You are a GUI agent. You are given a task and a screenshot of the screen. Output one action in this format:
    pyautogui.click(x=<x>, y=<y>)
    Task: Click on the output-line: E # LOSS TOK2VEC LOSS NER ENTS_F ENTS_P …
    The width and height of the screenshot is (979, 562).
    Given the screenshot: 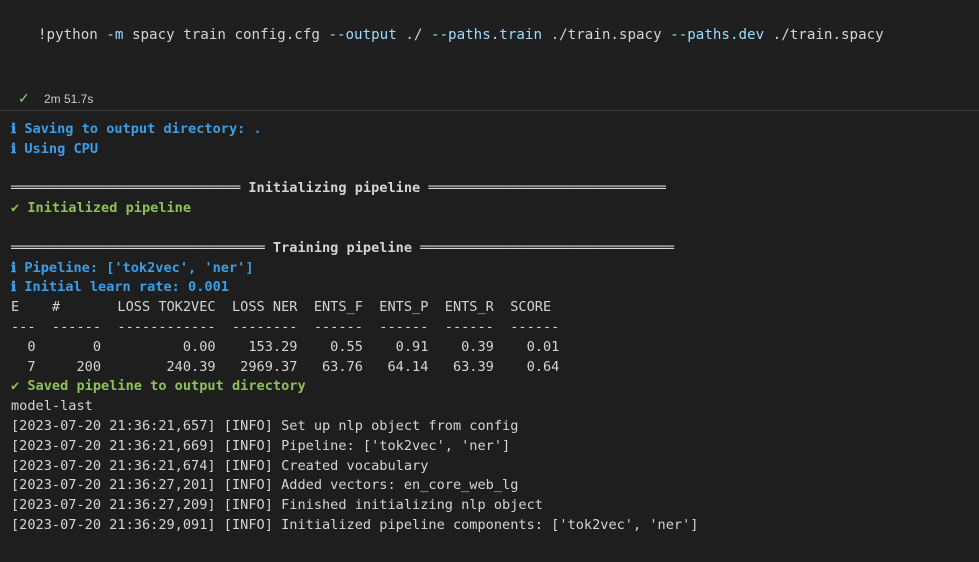 What is the action you would take?
    pyautogui.click(x=285, y=307)
    